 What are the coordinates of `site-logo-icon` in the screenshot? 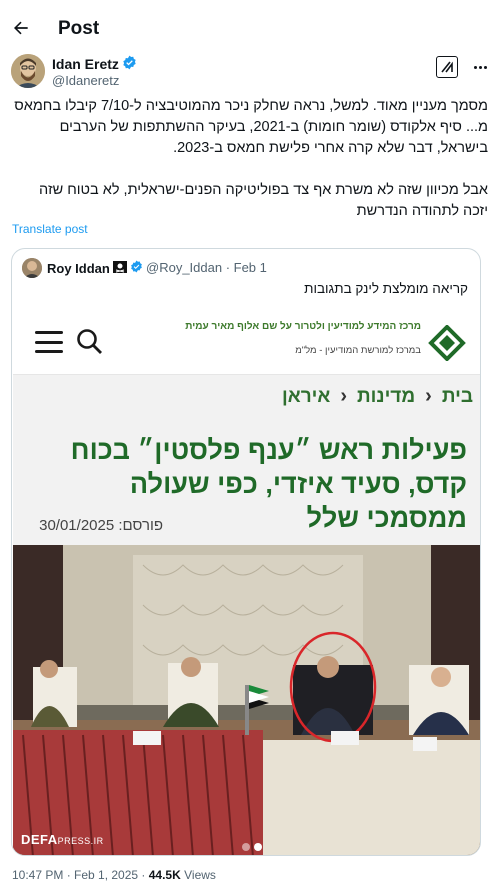 It's located at (447, 343).